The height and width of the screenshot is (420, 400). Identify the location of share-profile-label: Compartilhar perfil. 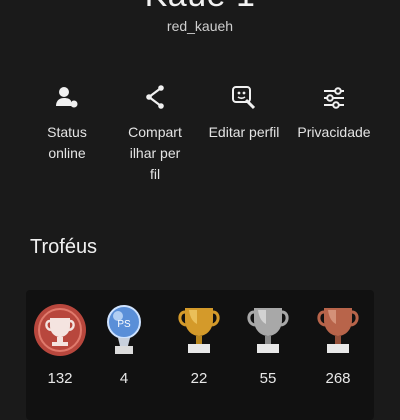
(155, 153).